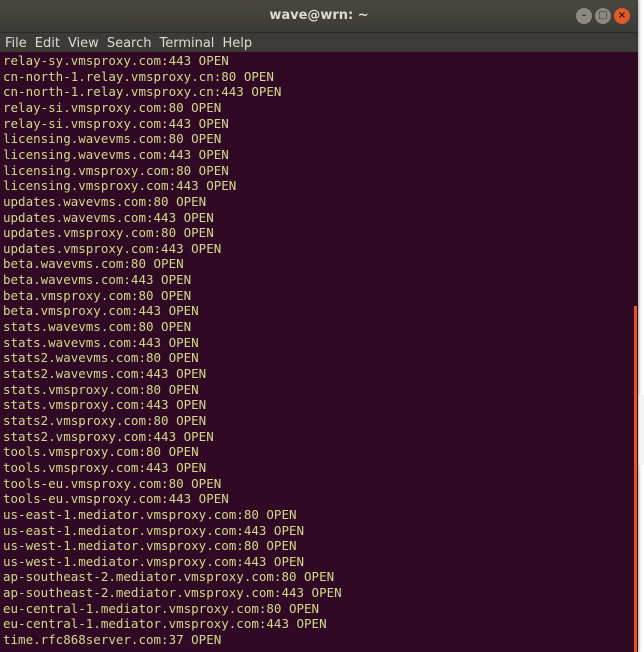 Image resolution: width=644 pixels, height=652 pixels. I want to click on terminal-line: tools.vmsproxy.com:443 OPEN, so click(105, 467).